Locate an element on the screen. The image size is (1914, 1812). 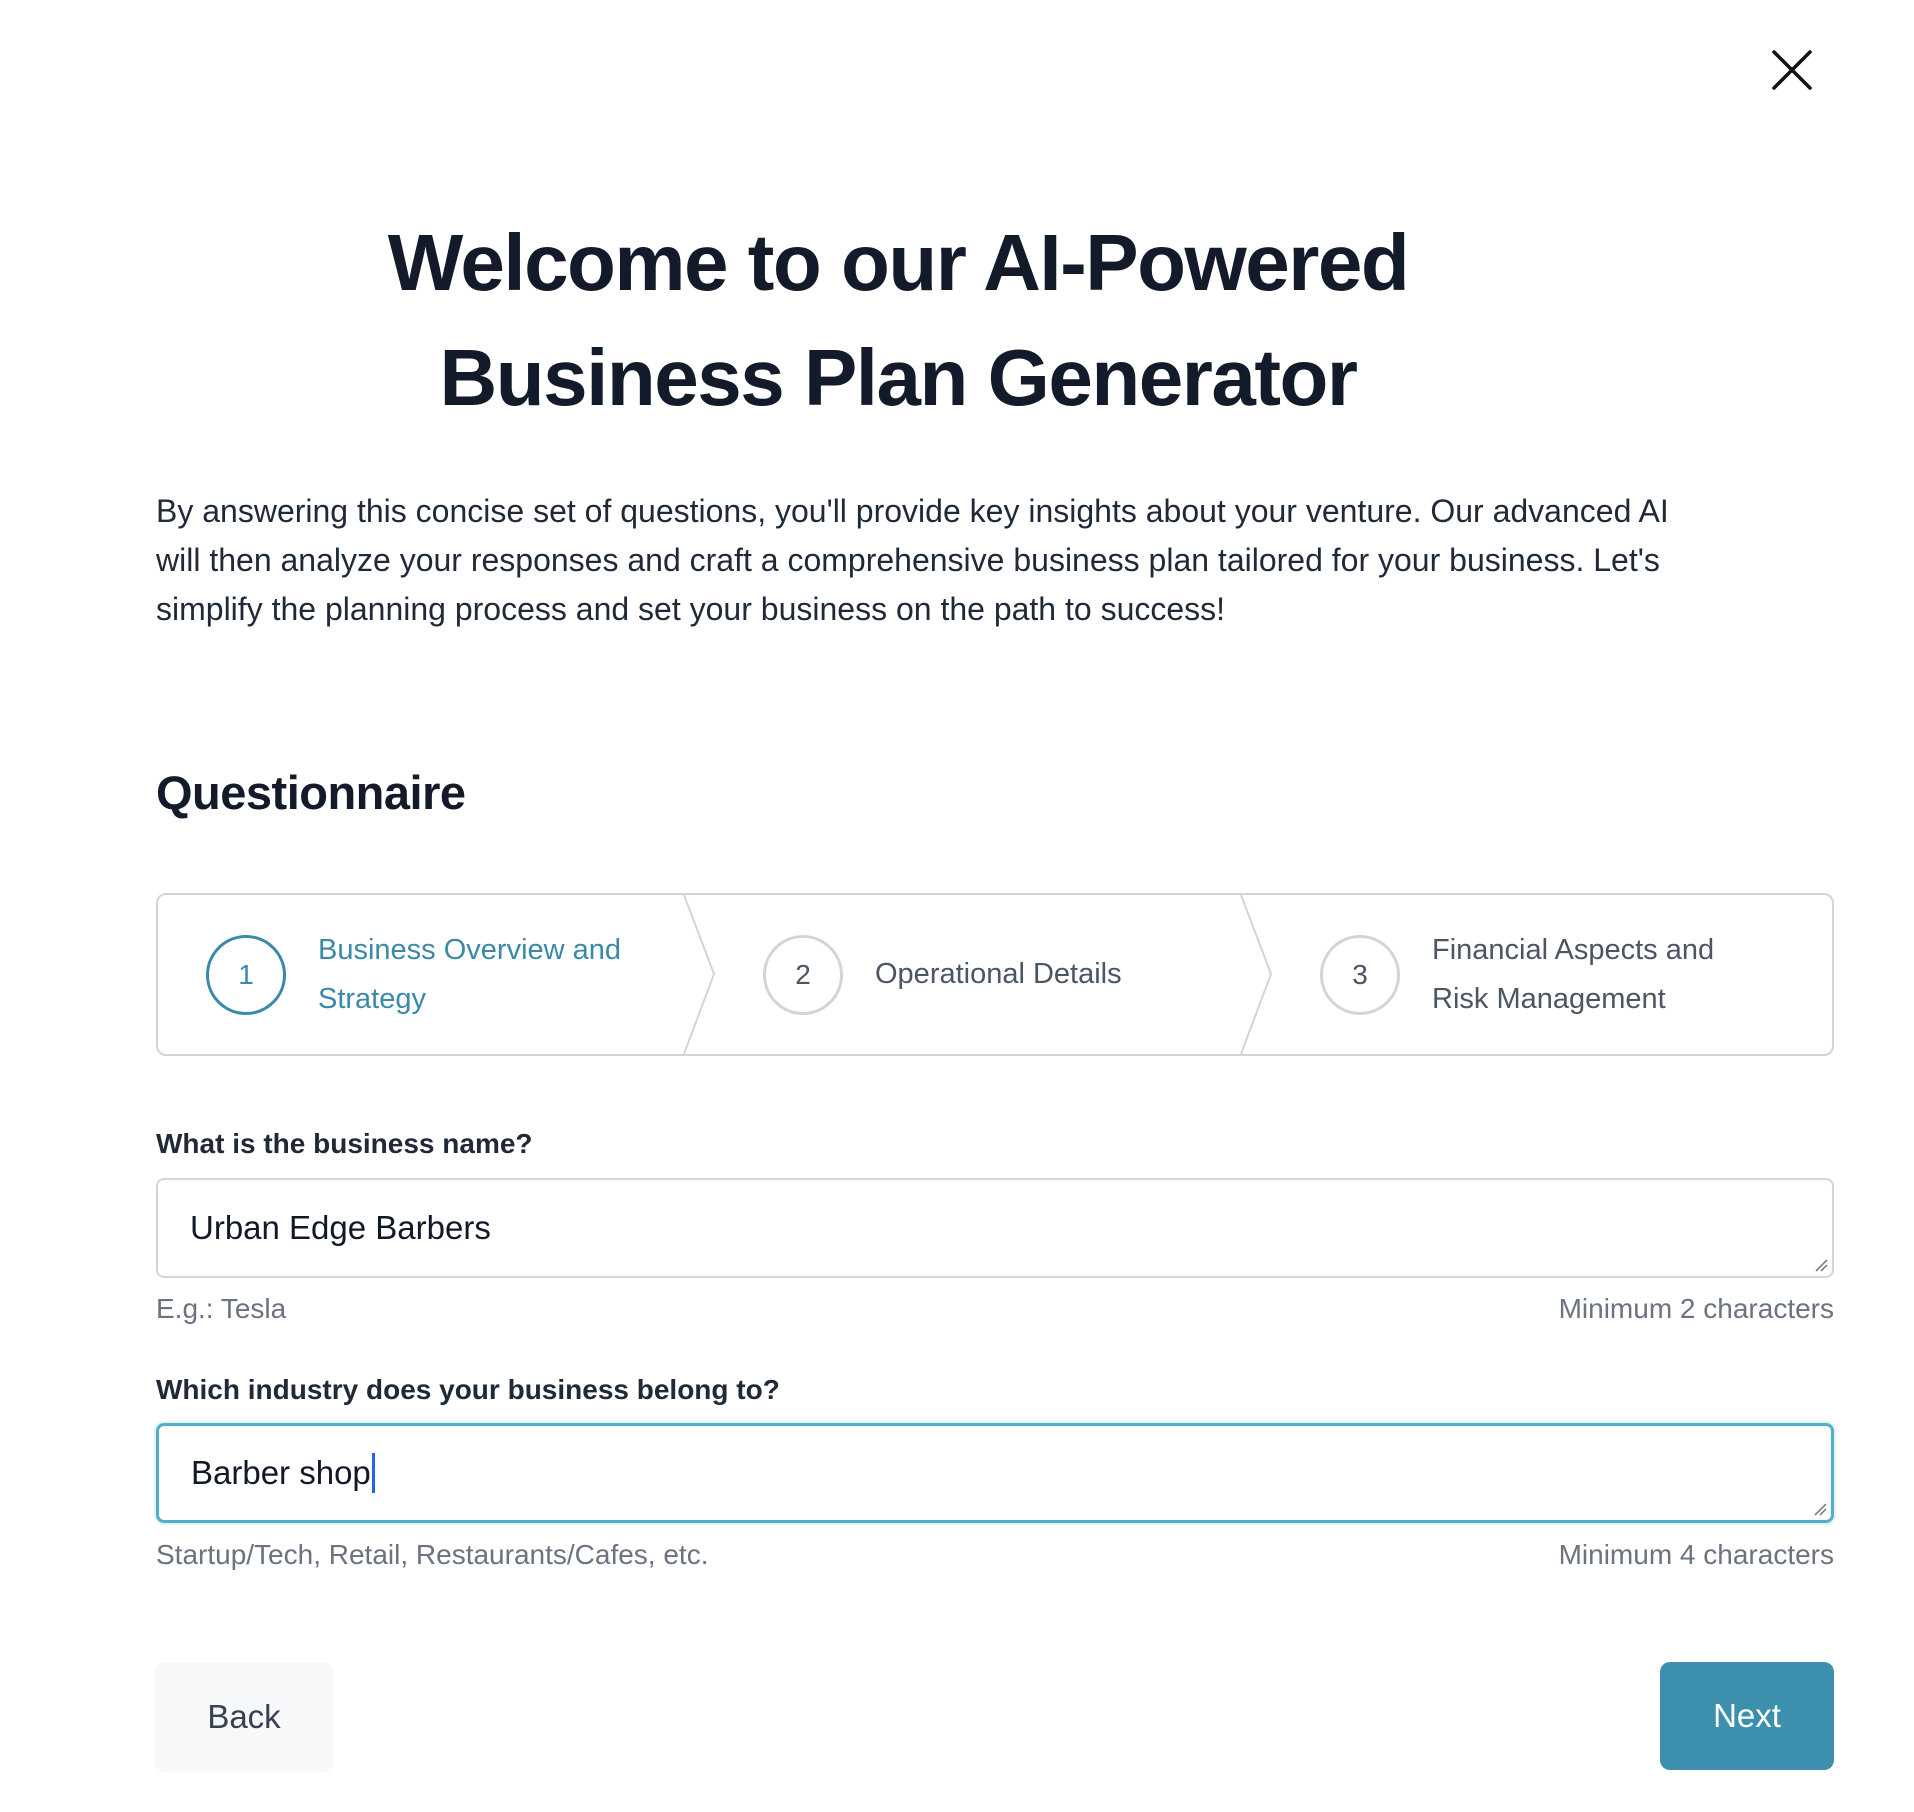
step-label-3-line-1: Financial Aspects and is located at coordinates (1573, 949).